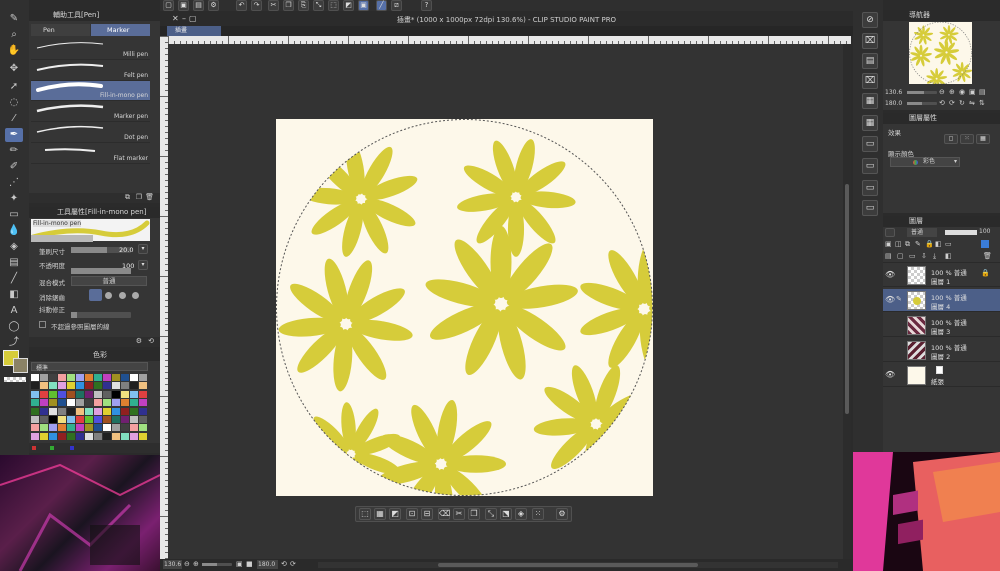 The image size is (1000, 571). I want to click on snap-grid-icon: ⧄, so click(396, 5).